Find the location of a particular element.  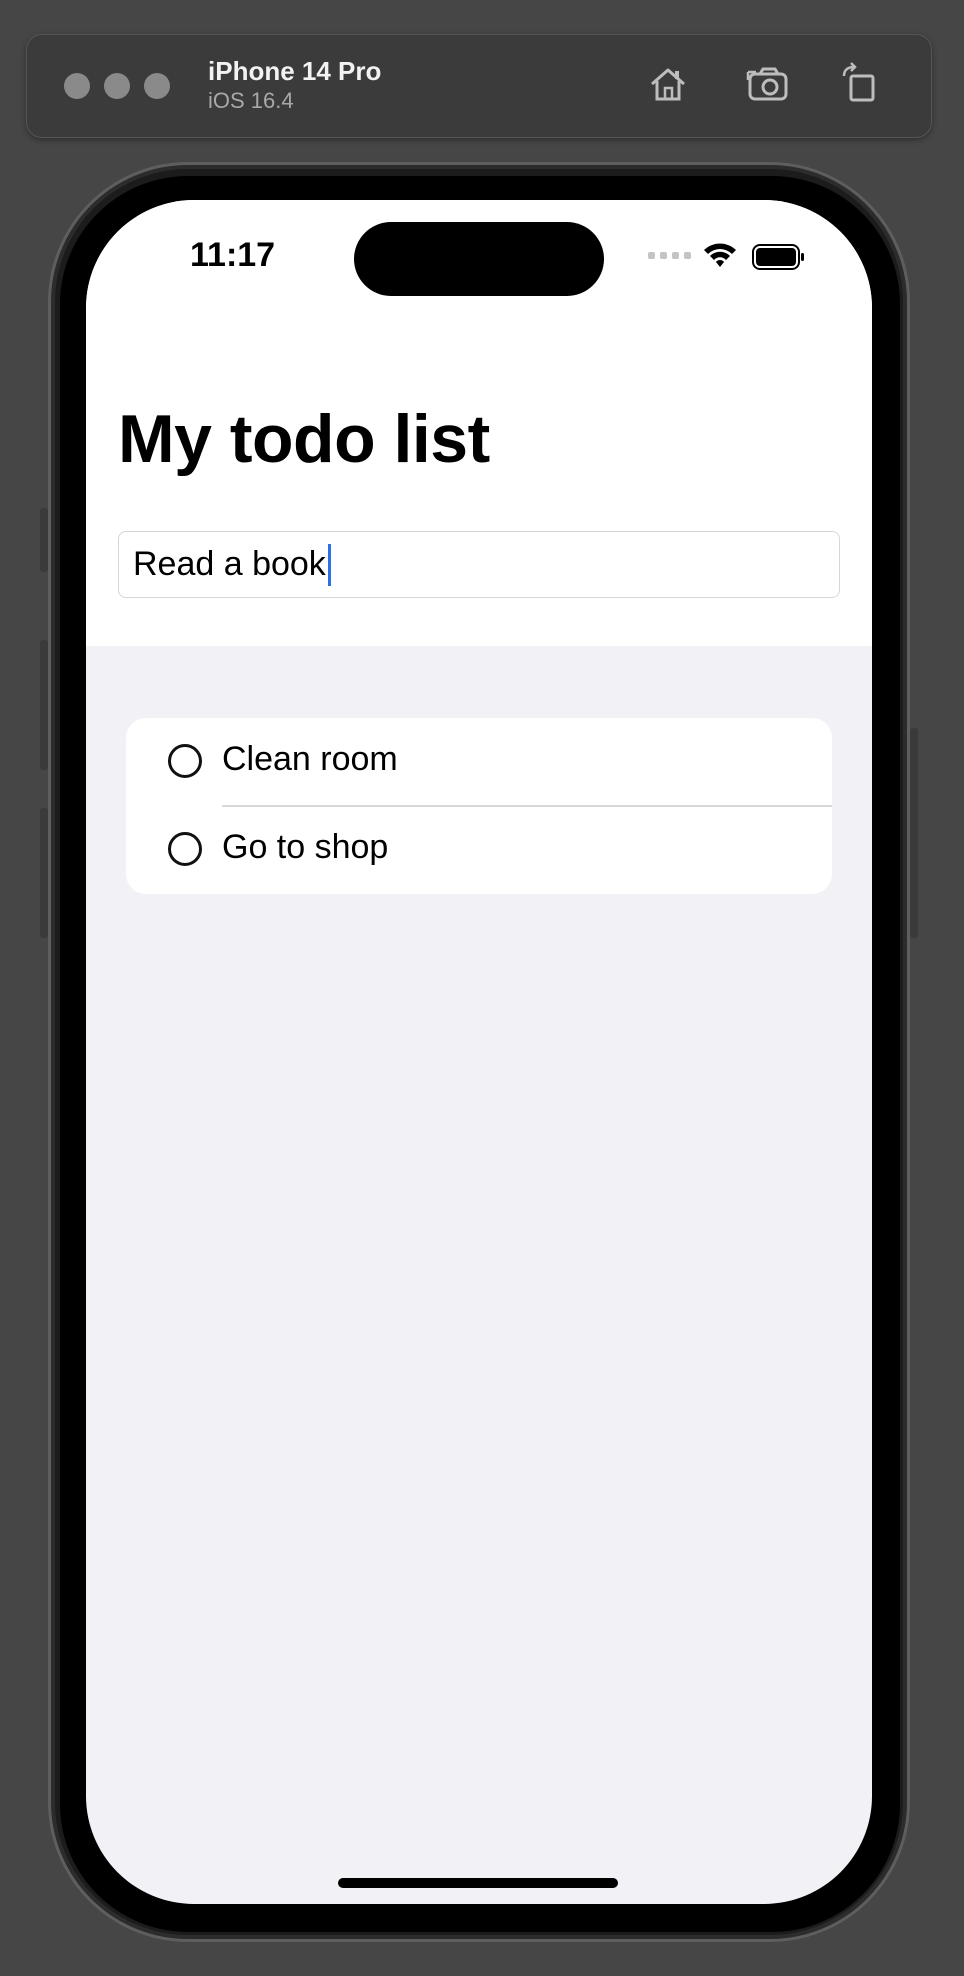

todo-list: Clean room Go to shop is located at coordinates (479, 806).